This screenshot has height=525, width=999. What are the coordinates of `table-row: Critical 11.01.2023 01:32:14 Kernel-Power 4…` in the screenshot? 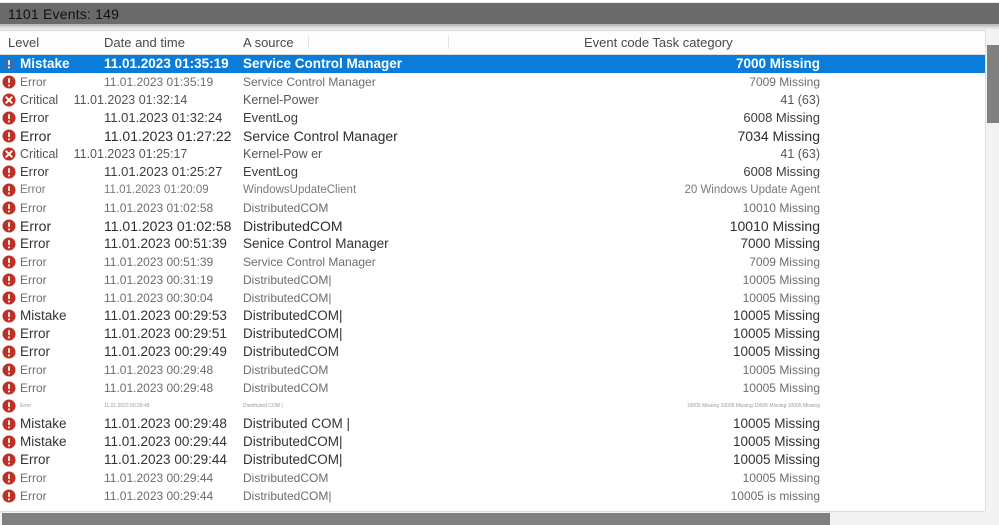 It's located at (499, 100).